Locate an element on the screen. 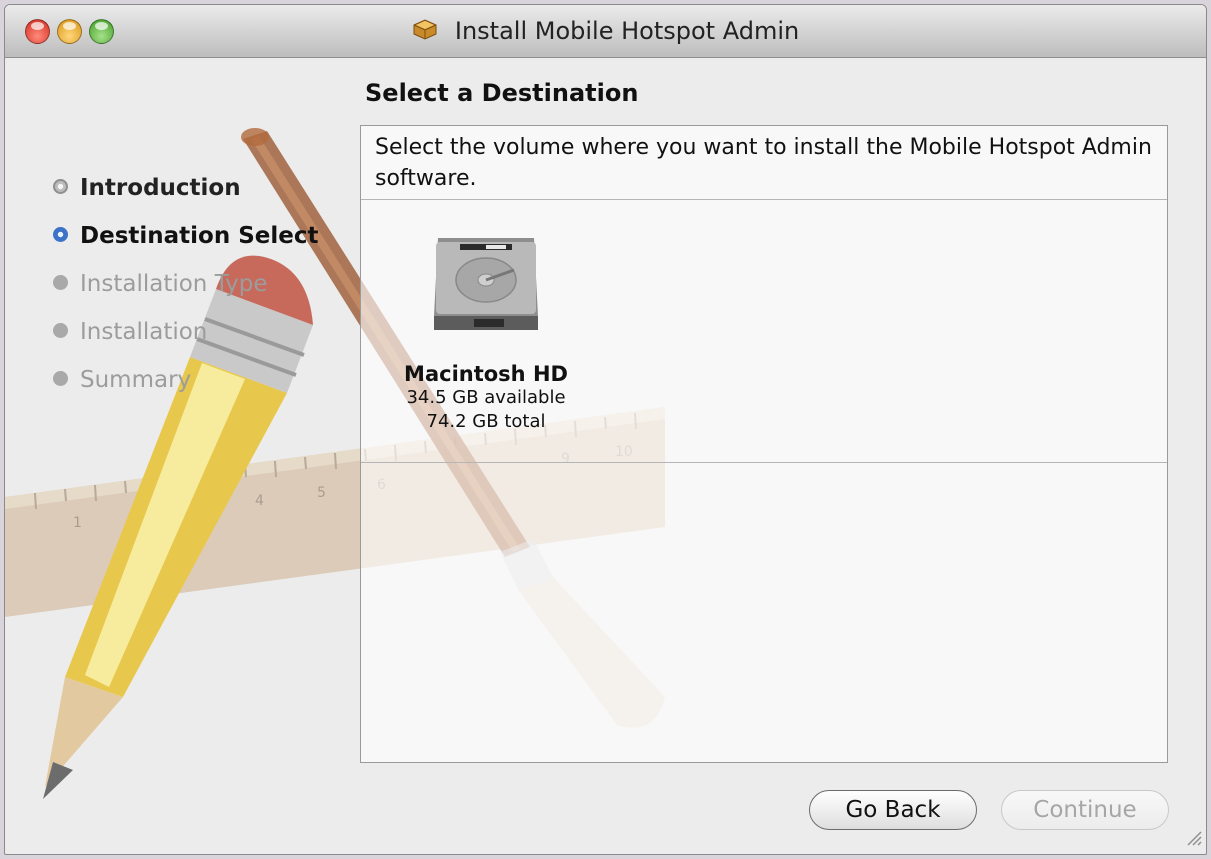 The height and width of the screenshot is (859, 1211). step-destination-select: Destination Select is located at coordinates (186, 237).